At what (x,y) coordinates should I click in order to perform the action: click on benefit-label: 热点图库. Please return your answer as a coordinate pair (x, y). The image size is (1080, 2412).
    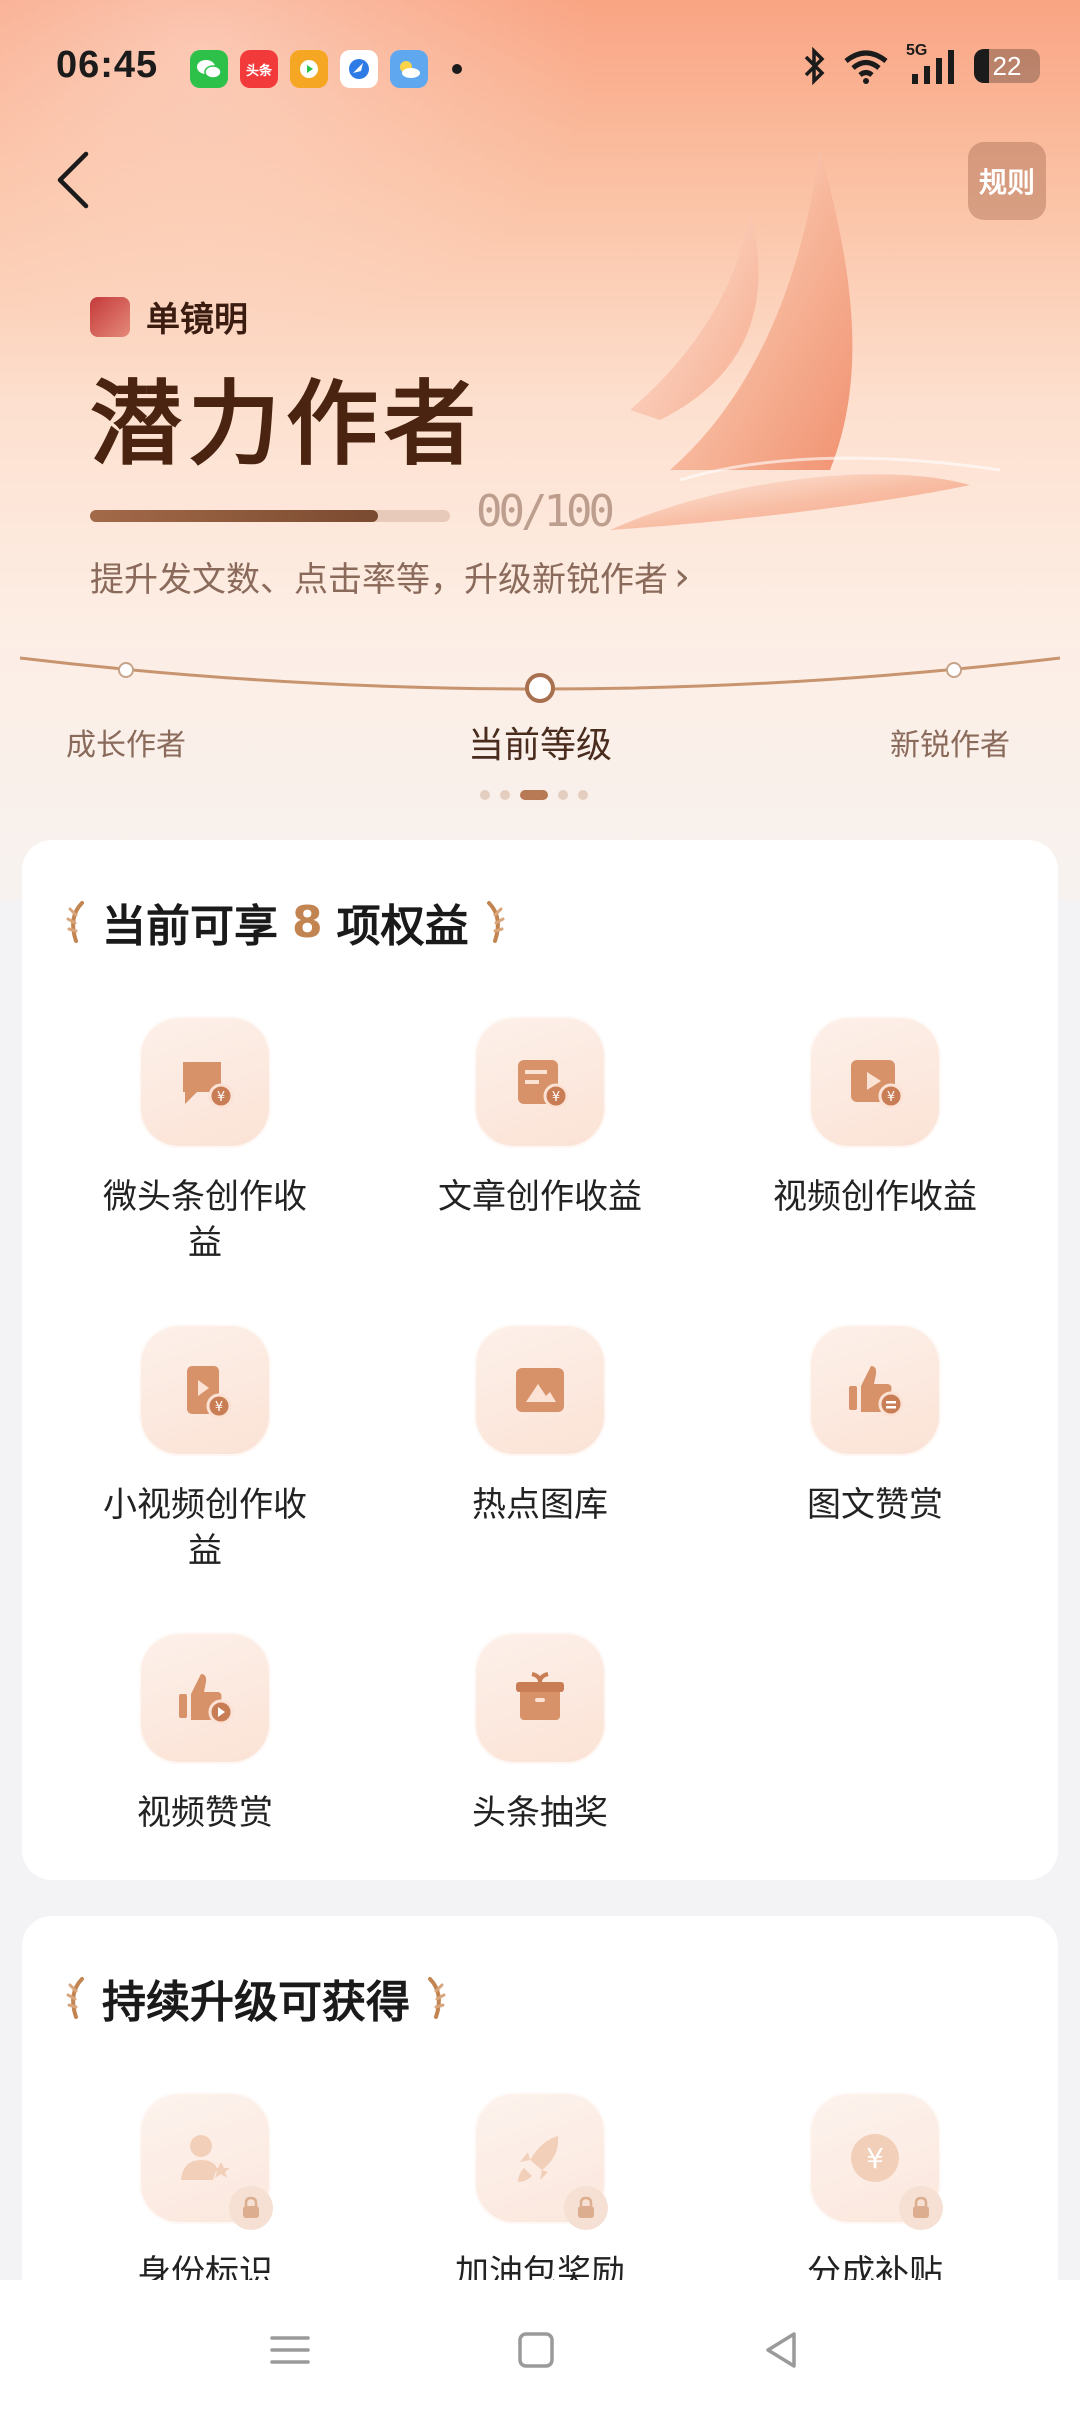
    Looking at the image, I should click on (540, 1505).